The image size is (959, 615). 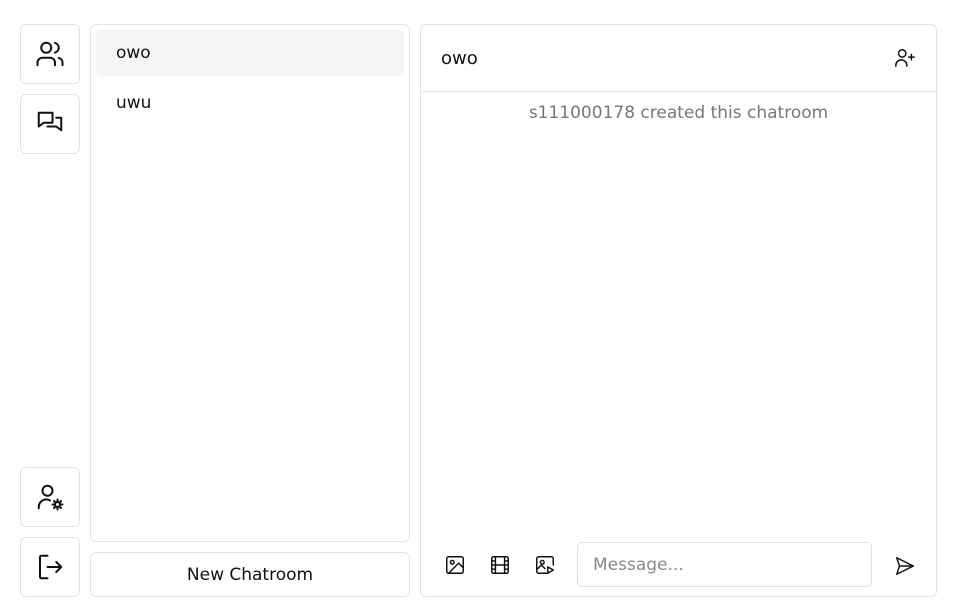 What do you see at coordinates (724, 564) in the screenshot?
I see `message-input` at bounding box center [724, 564].